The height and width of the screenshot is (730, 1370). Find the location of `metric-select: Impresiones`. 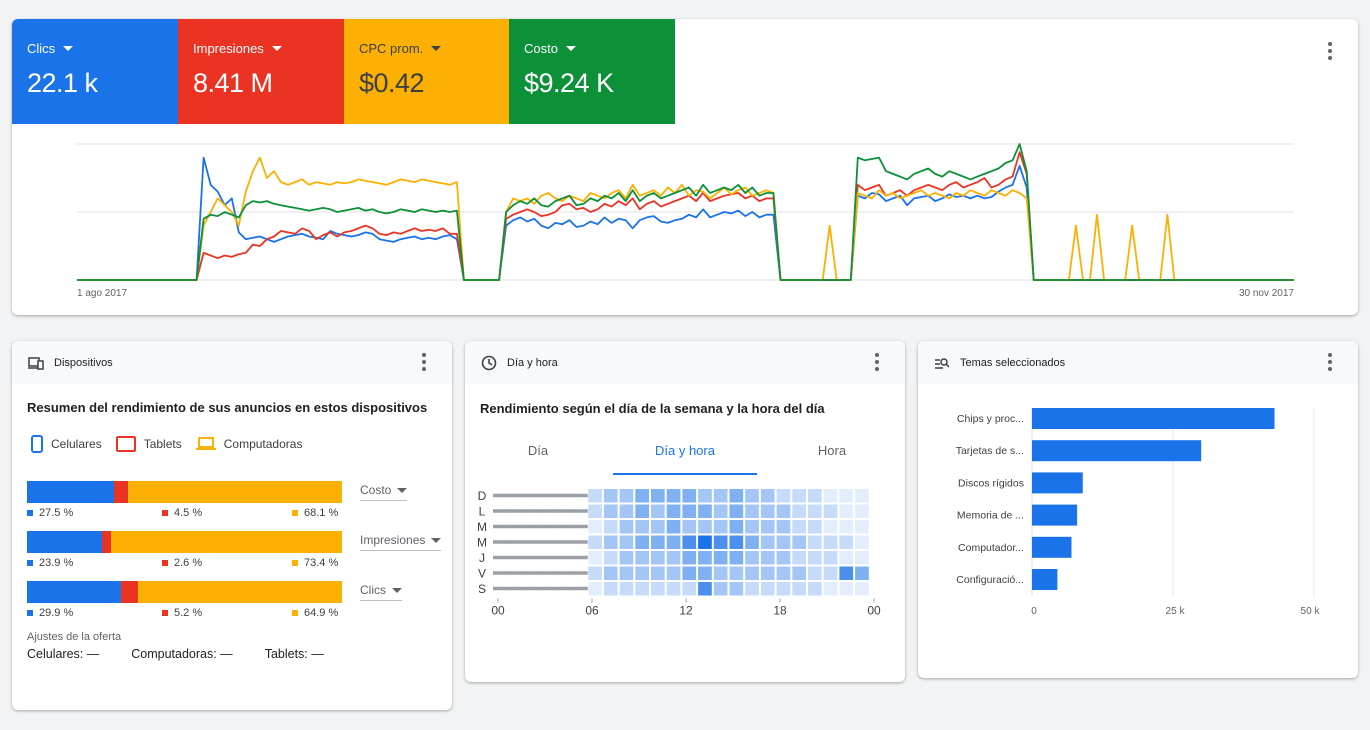

metric-select: Impresiones is located at coordinates (401, 542).